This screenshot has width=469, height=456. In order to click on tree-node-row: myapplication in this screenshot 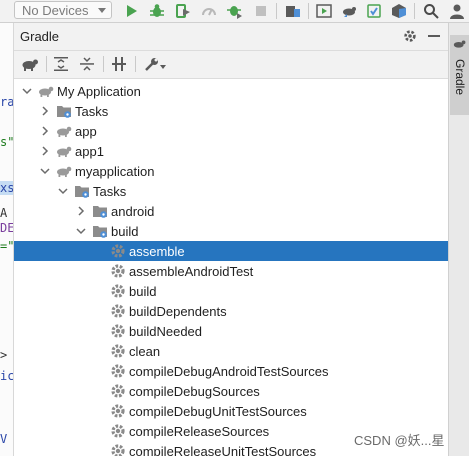, I will do `click(231, 171)`.